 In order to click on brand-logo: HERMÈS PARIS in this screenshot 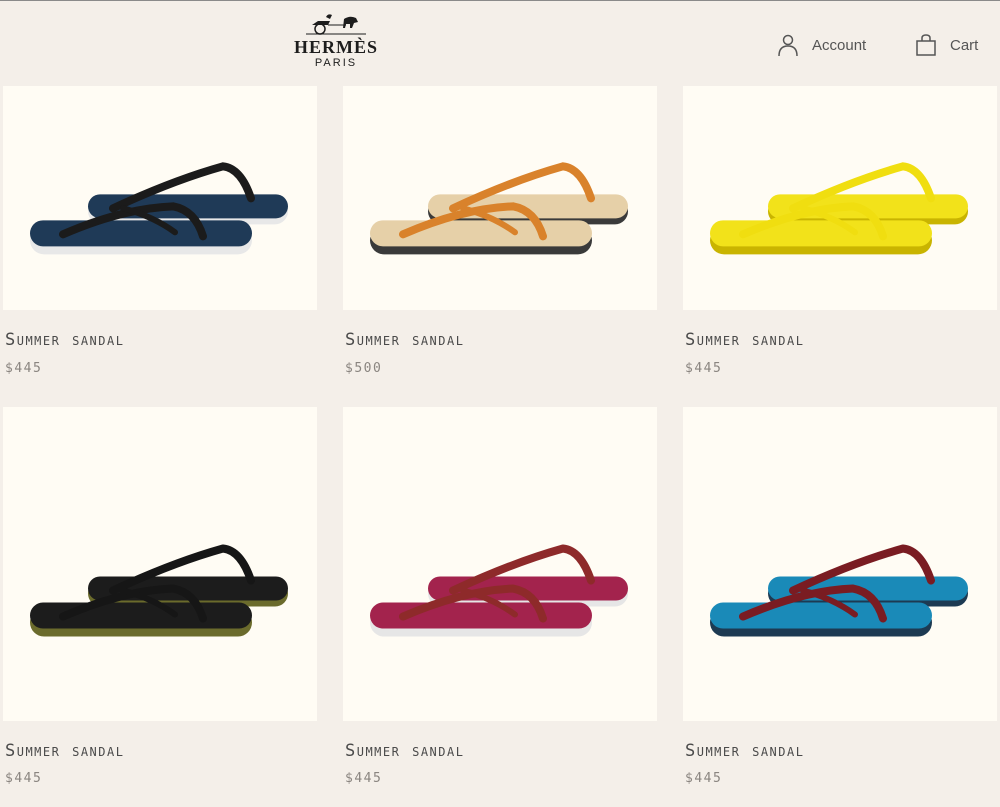, I will do `click(336, 43)`.